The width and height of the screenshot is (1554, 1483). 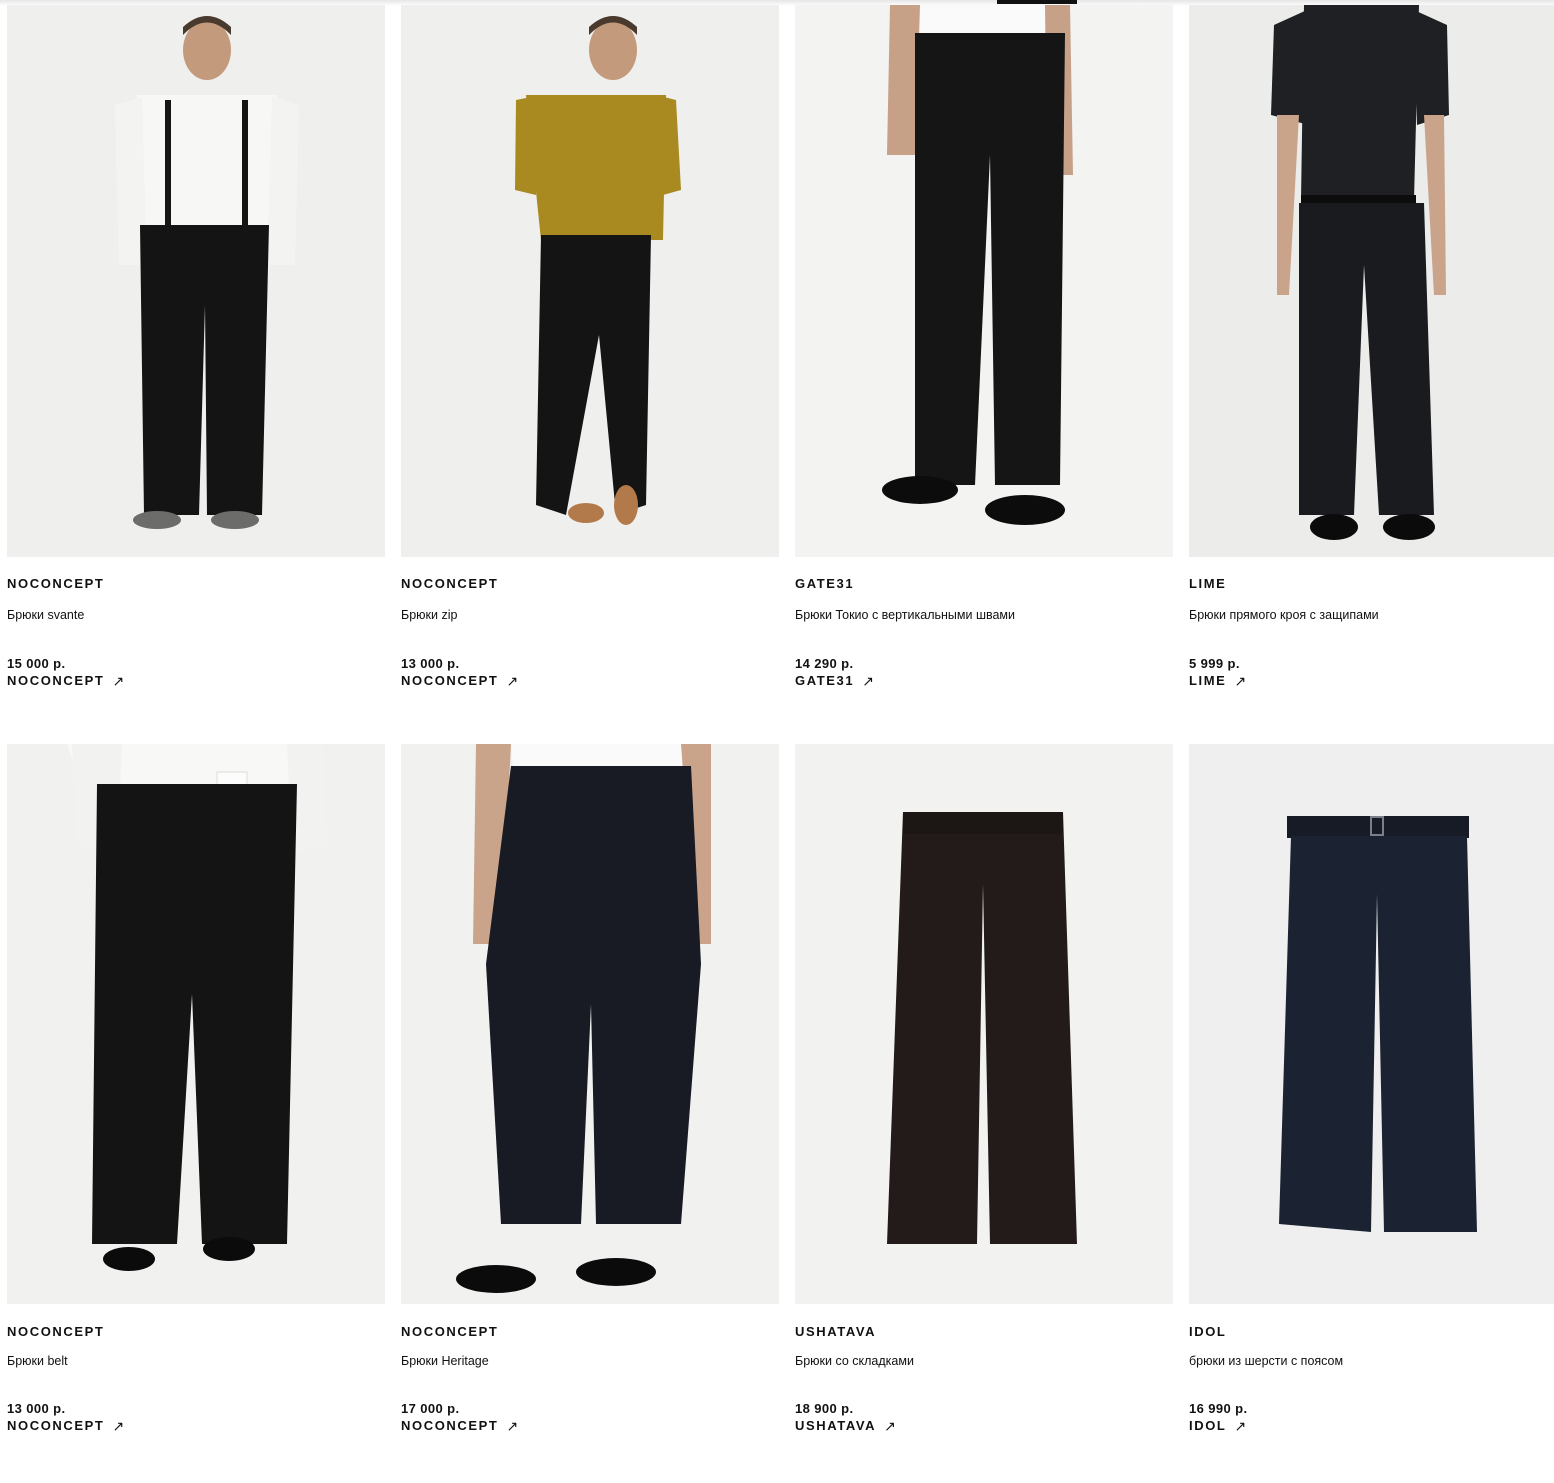 What do you see at coordinates (1214, 663) in the screenshot?
I see `product-price: 5 999 р.` at bounding box center [1214, 663].